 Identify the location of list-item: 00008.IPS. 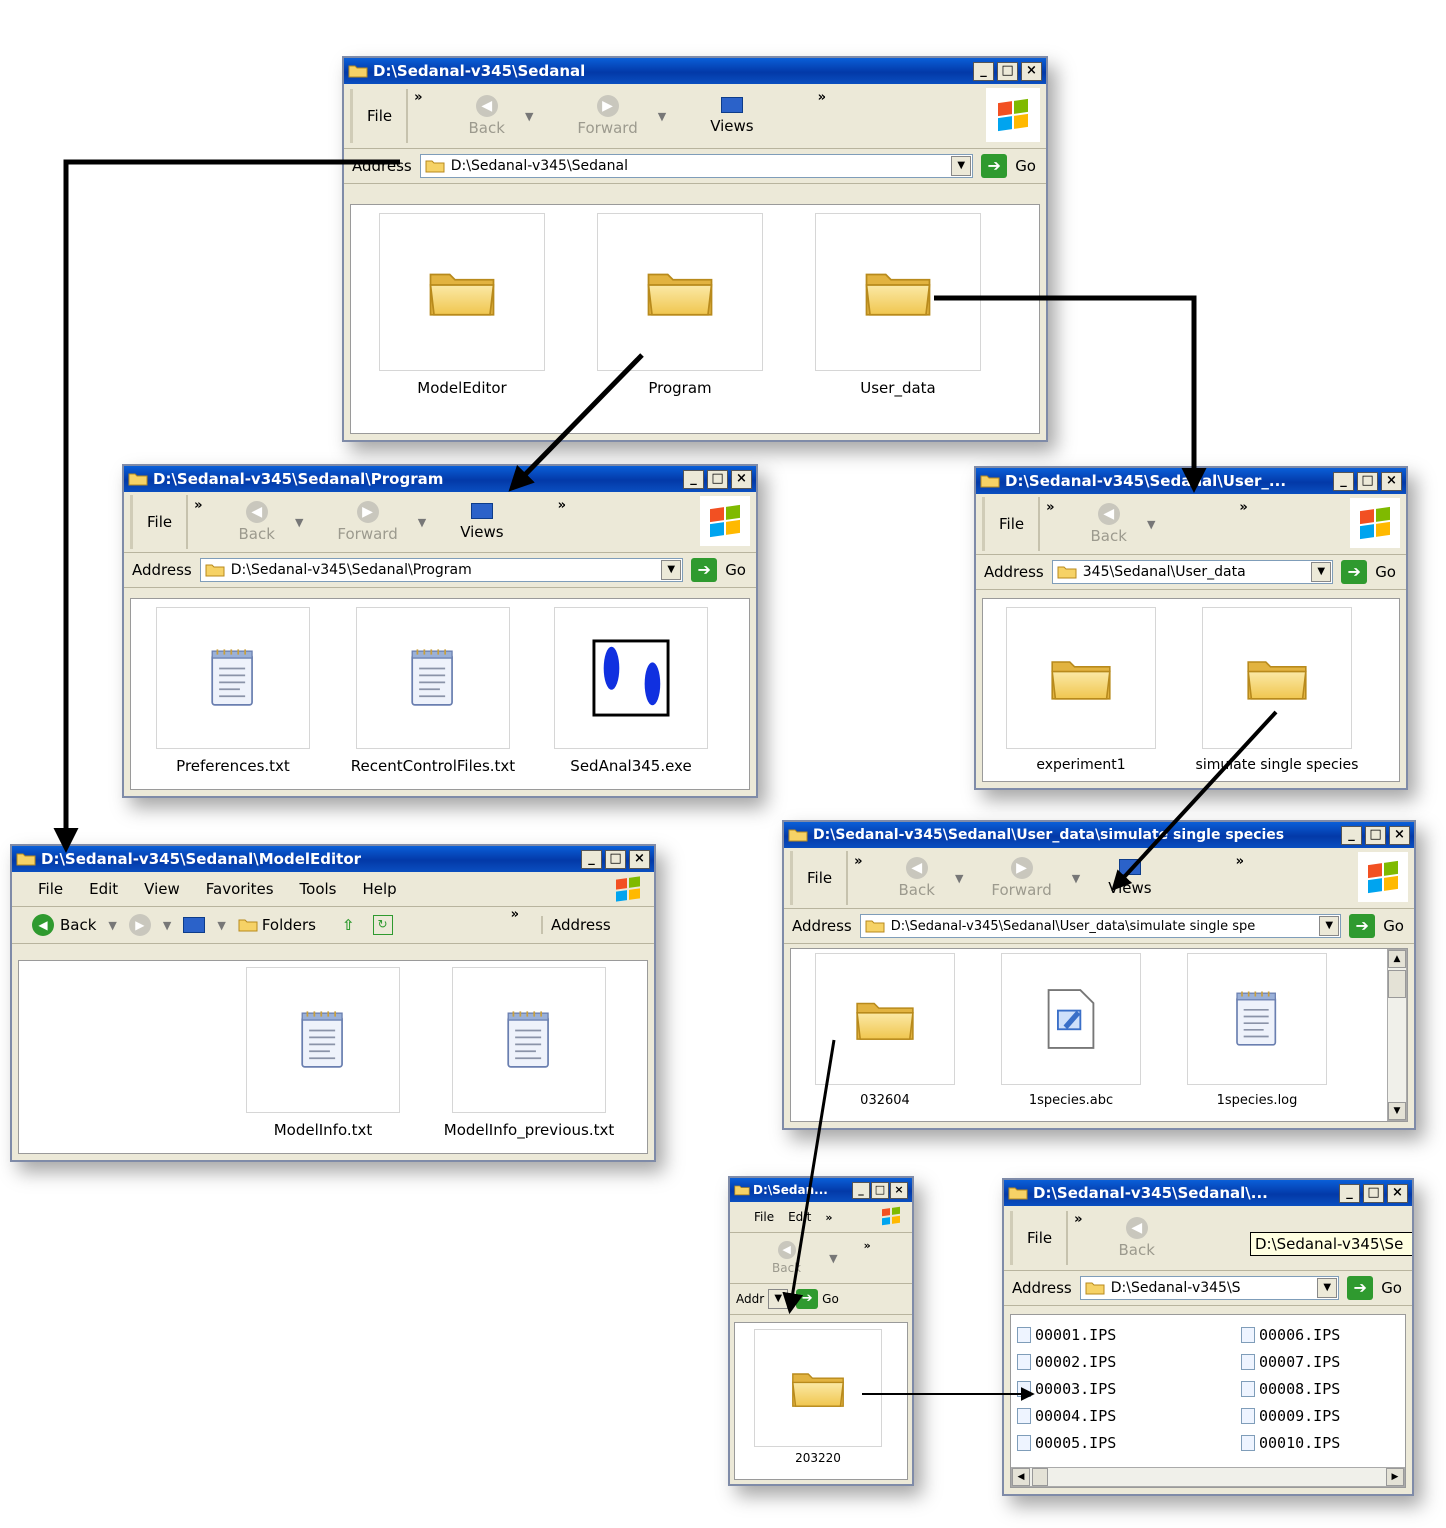
(1290, 1388).